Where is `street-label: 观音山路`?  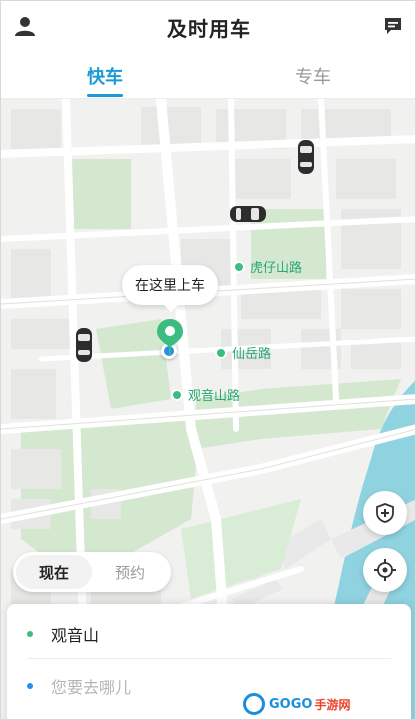 street-label: 观音山路 is located at coordinates (206, 394).